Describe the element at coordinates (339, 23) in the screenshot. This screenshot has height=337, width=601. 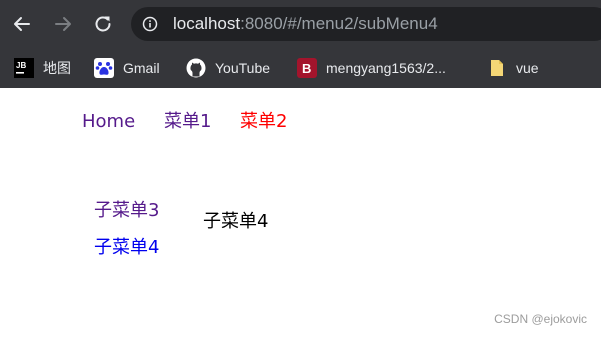
I see `url-path: :8080/#/menu2/subMenu4` at that location.